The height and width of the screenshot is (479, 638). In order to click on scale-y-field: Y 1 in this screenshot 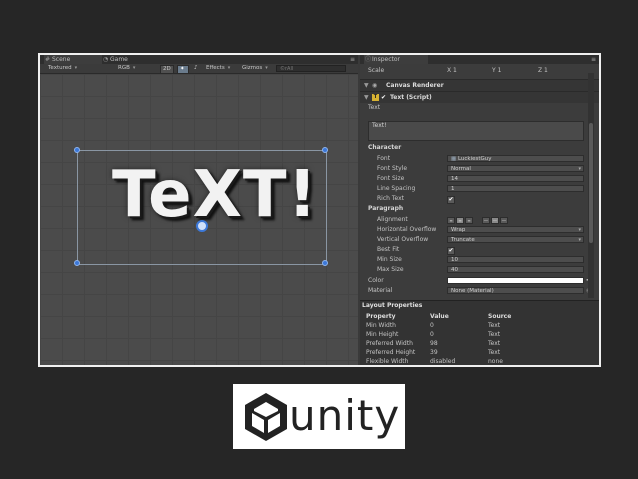, I will do `click(496, 71)`.